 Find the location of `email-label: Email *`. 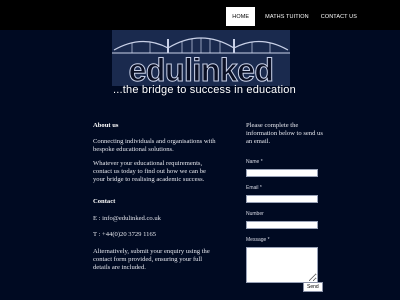

email-label: Email * is located at coordinates (254, 188).